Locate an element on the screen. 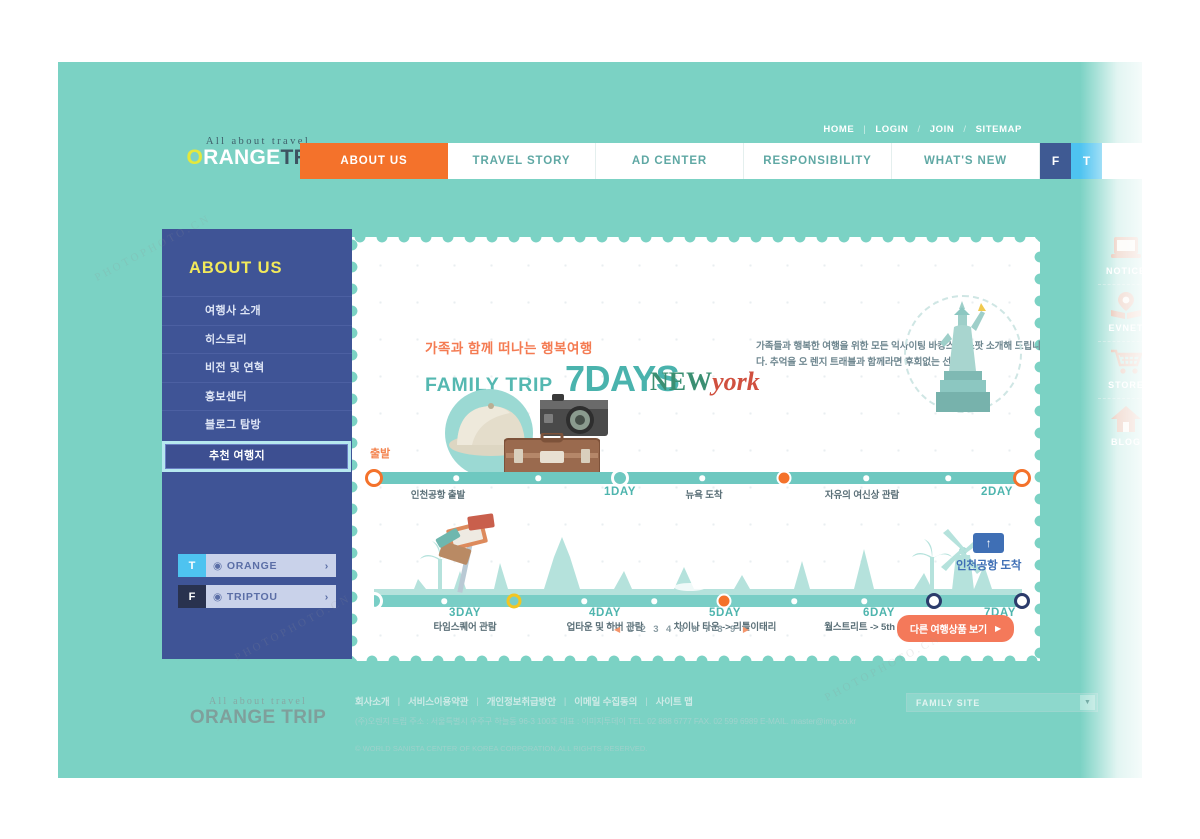 This screenshot has width=1200, height=839. nav-item-whats-new: WHAT'S NEW is located at coordinates (966, 161).